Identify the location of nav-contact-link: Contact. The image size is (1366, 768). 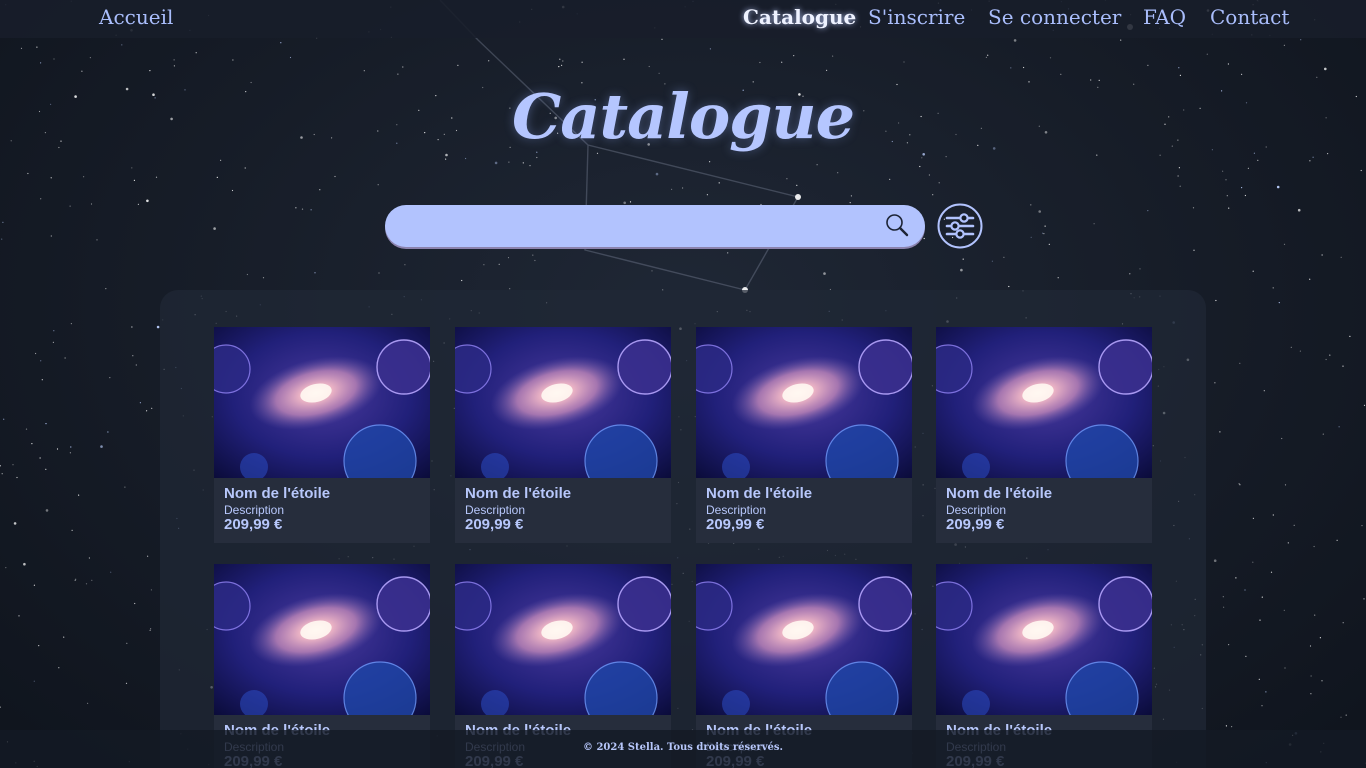
(1249, 17).